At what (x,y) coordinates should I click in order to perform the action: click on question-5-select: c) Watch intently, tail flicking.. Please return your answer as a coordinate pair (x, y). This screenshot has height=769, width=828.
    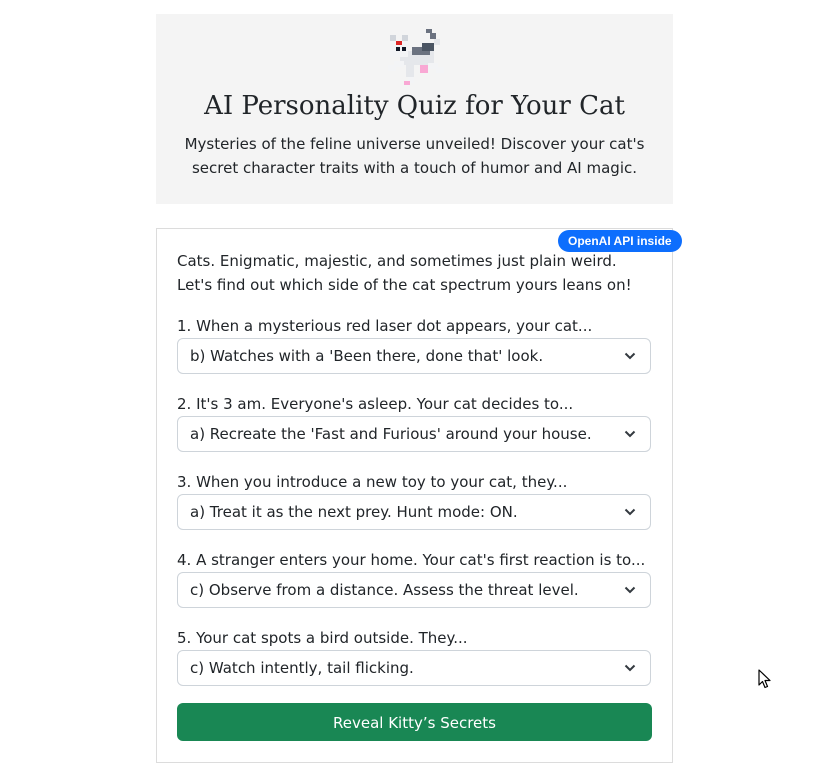
    Looking at the image, I should click on (414, 668).